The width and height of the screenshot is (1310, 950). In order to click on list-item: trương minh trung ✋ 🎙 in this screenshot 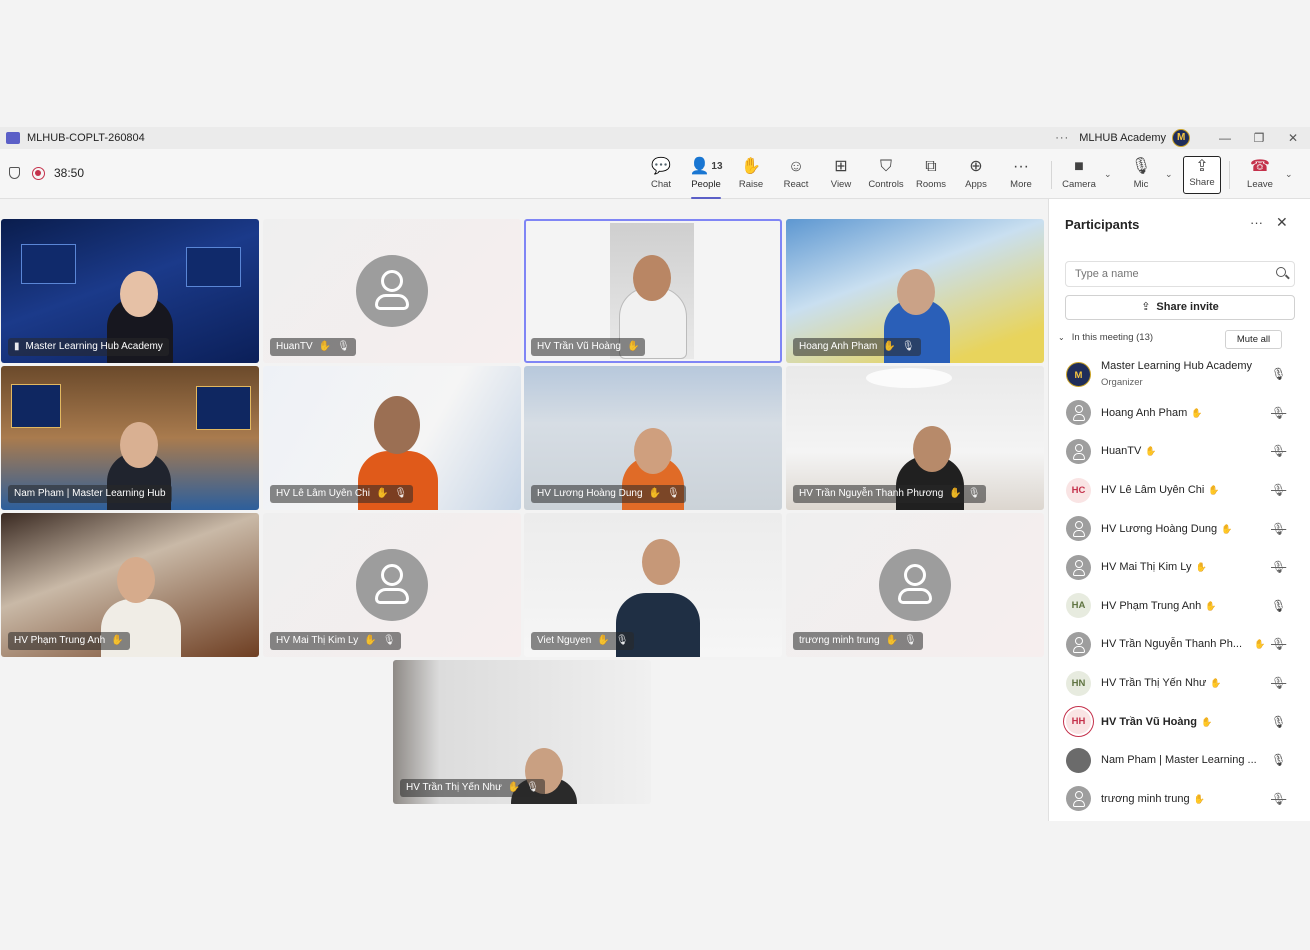, I will do `click(1179, 799)`.